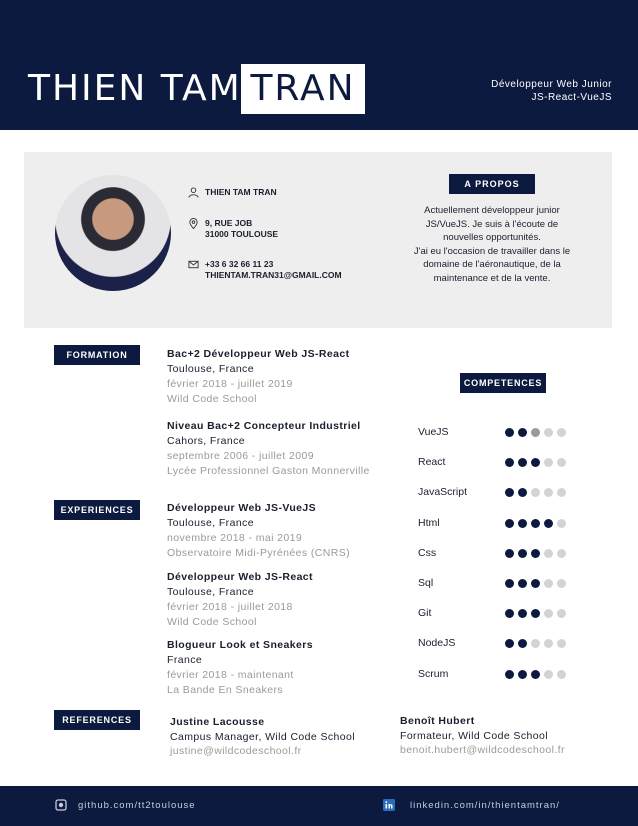  Describe the element at coordinates (262, 751) in the screenshot. I see `reference-email: justine@wildcodeschool.fr` at that location.